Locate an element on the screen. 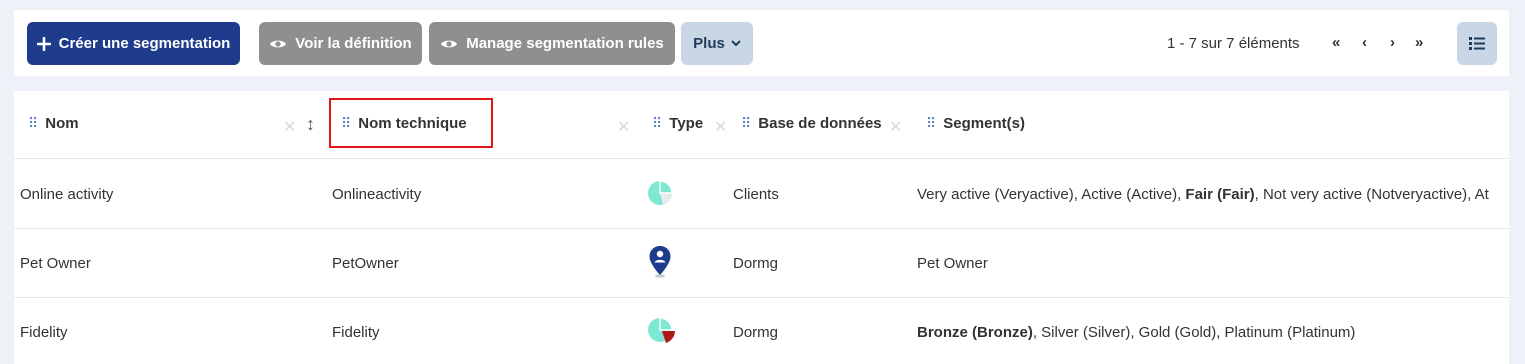  list-icon is located at coordinates (1477, 43).